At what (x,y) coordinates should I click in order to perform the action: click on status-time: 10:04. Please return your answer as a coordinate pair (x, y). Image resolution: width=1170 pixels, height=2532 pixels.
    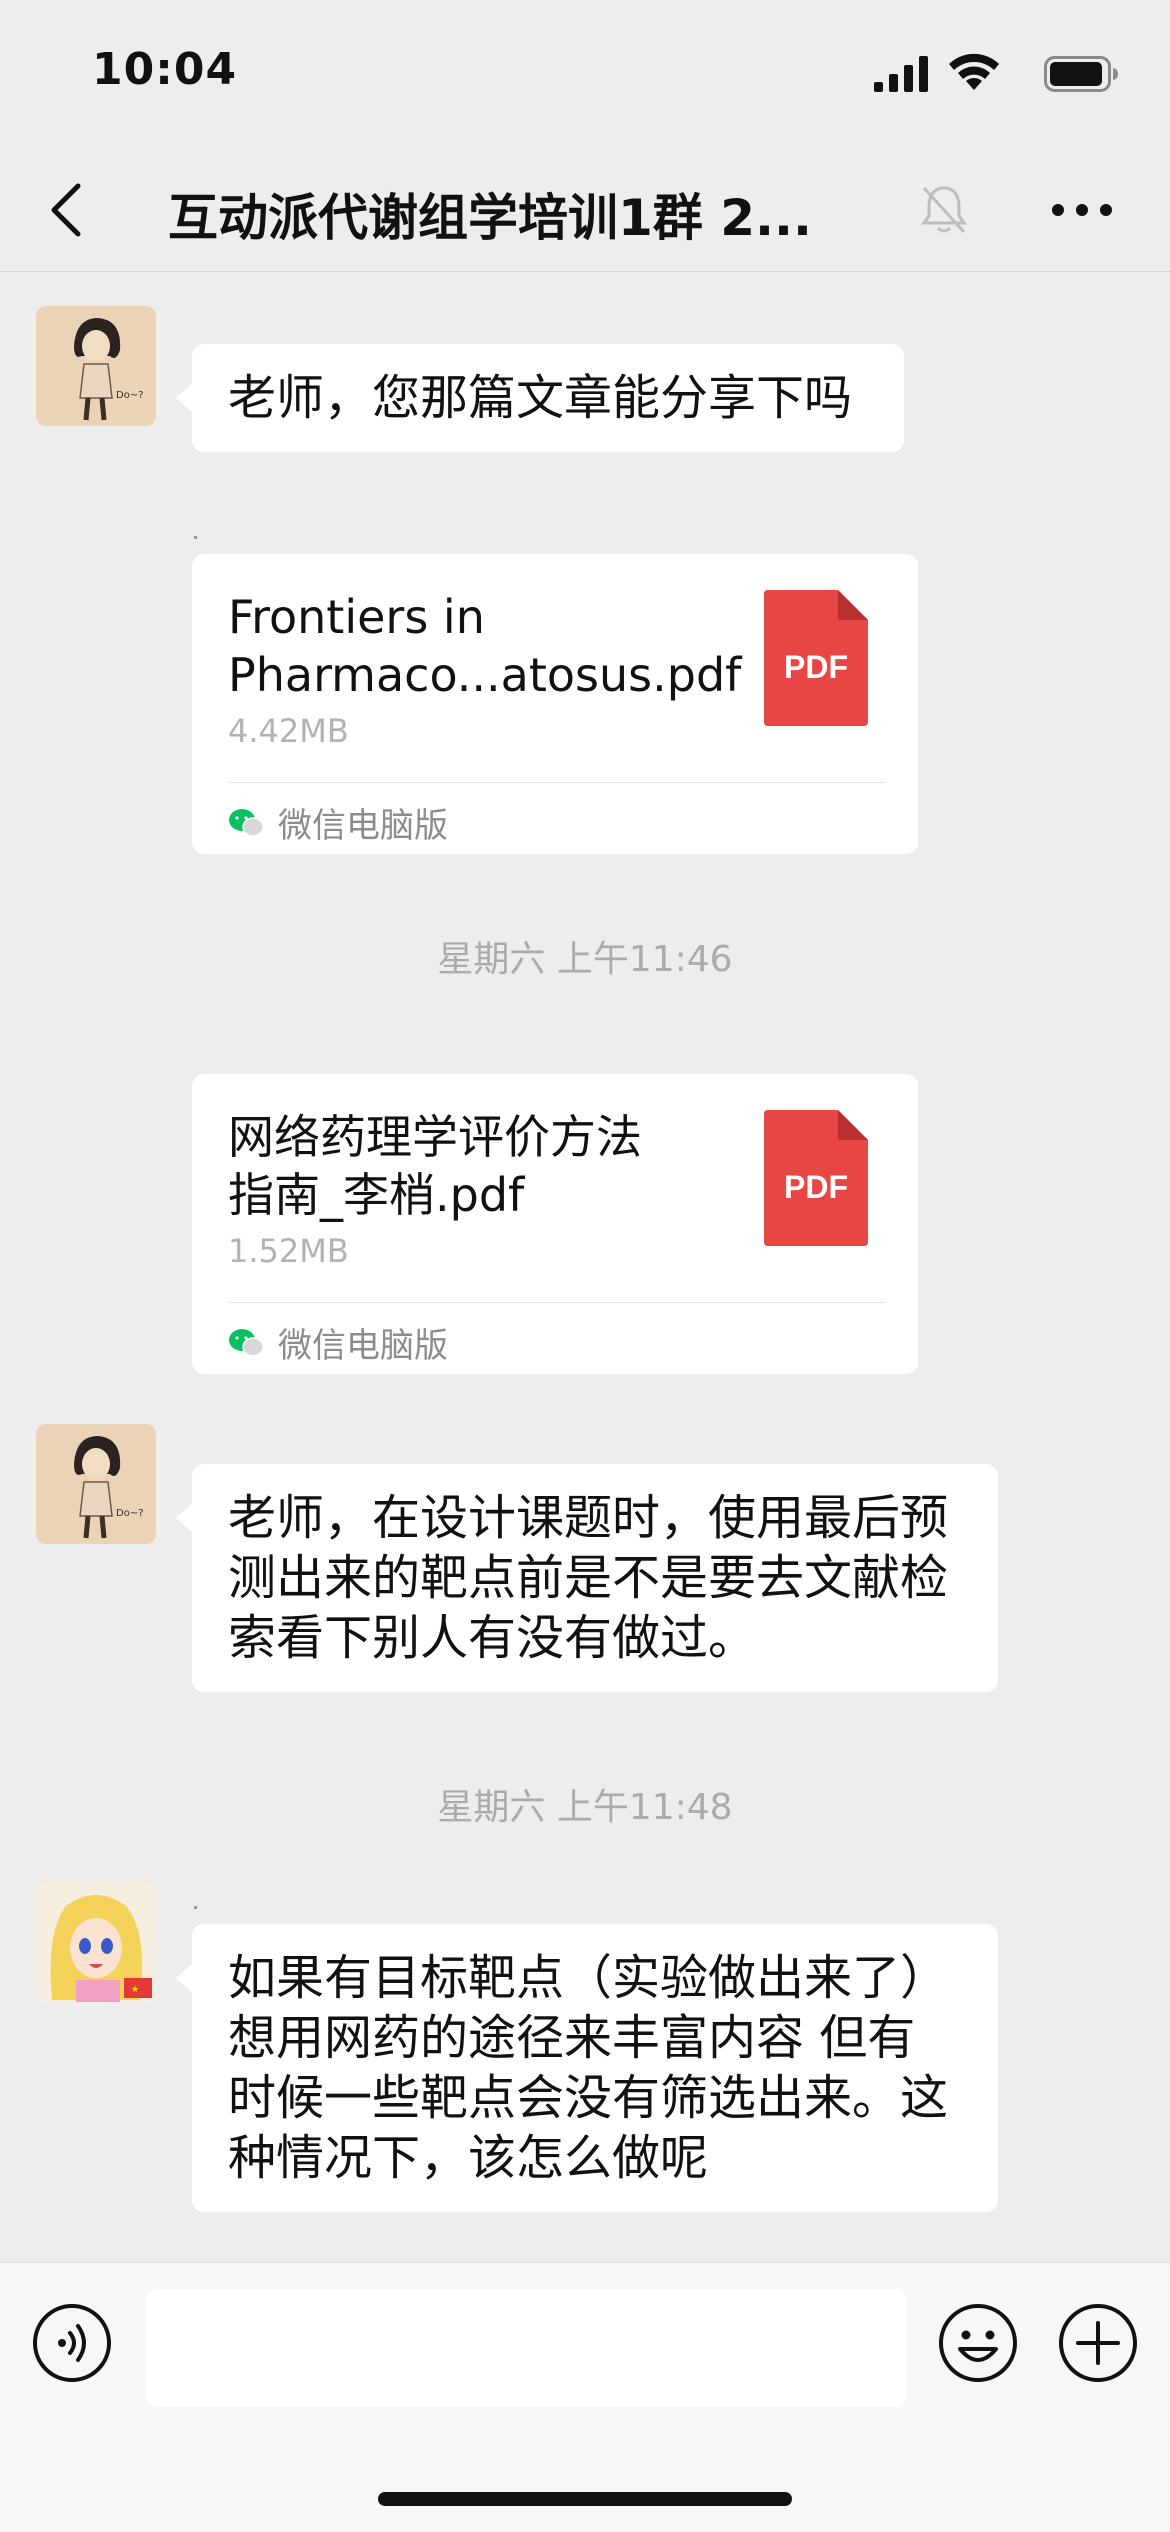
    Looking at the image, I should click on (165, 69).